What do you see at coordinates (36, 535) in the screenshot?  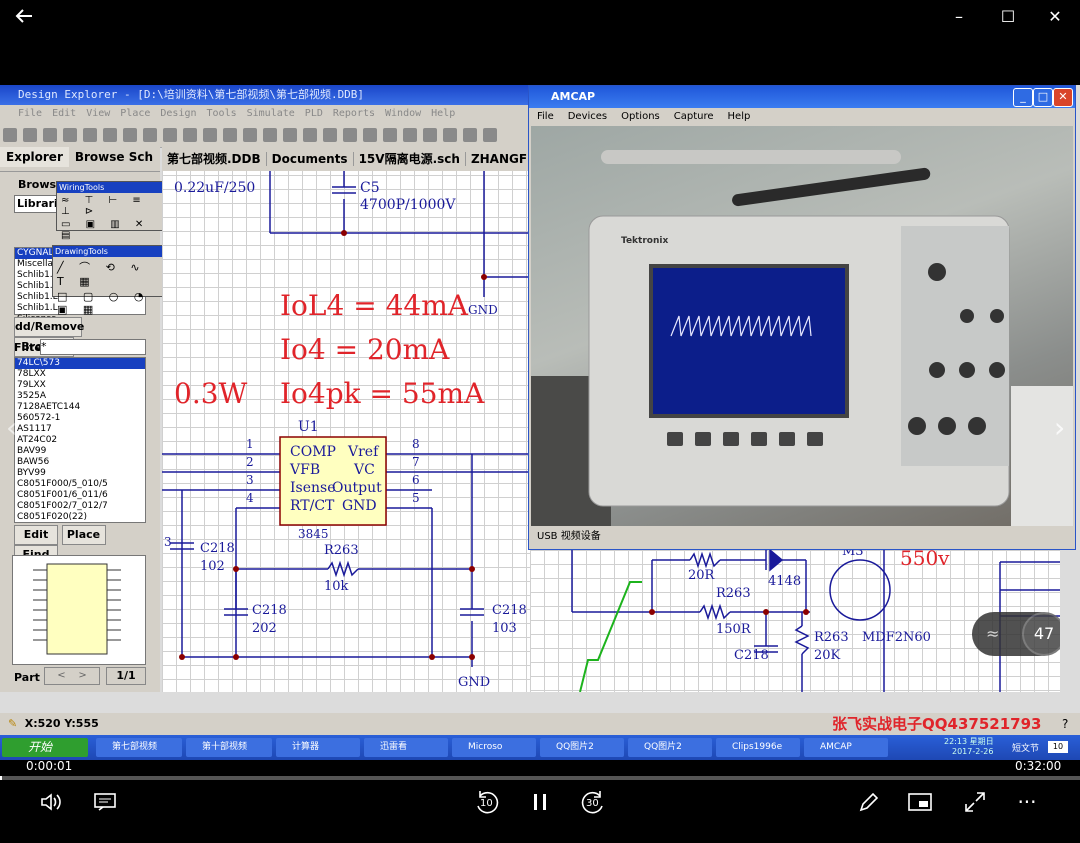 I see `edit-button: Edit` at bounding box center [36, 535].